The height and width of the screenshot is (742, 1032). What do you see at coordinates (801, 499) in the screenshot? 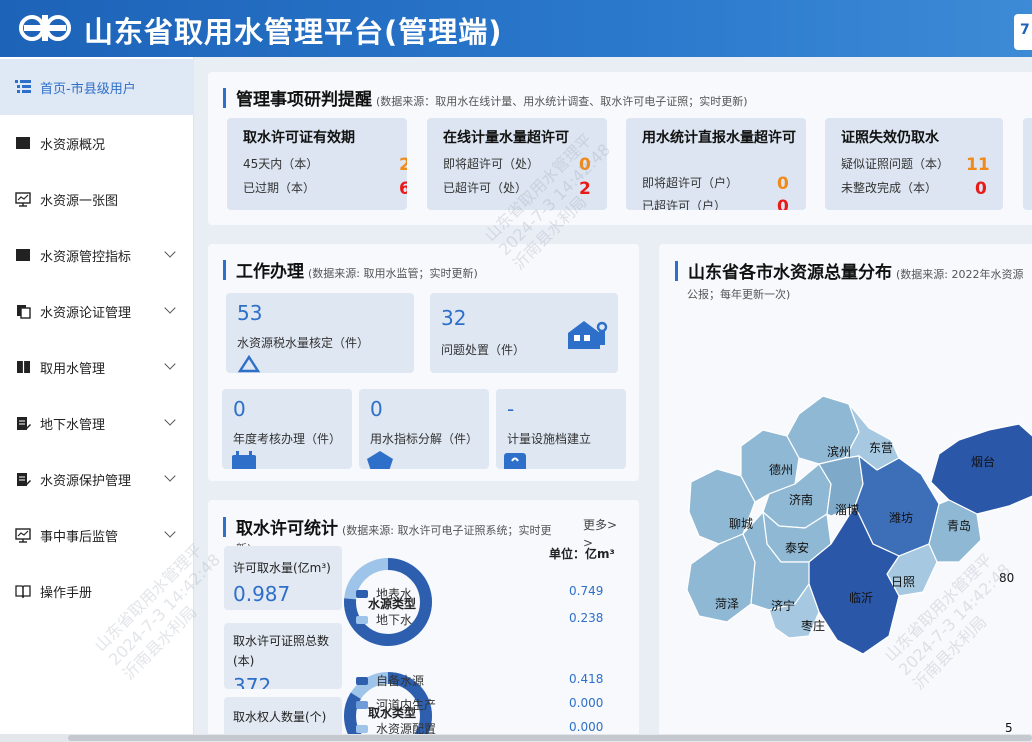
I see `map-label: 济南` at bounding box center [801, 499].